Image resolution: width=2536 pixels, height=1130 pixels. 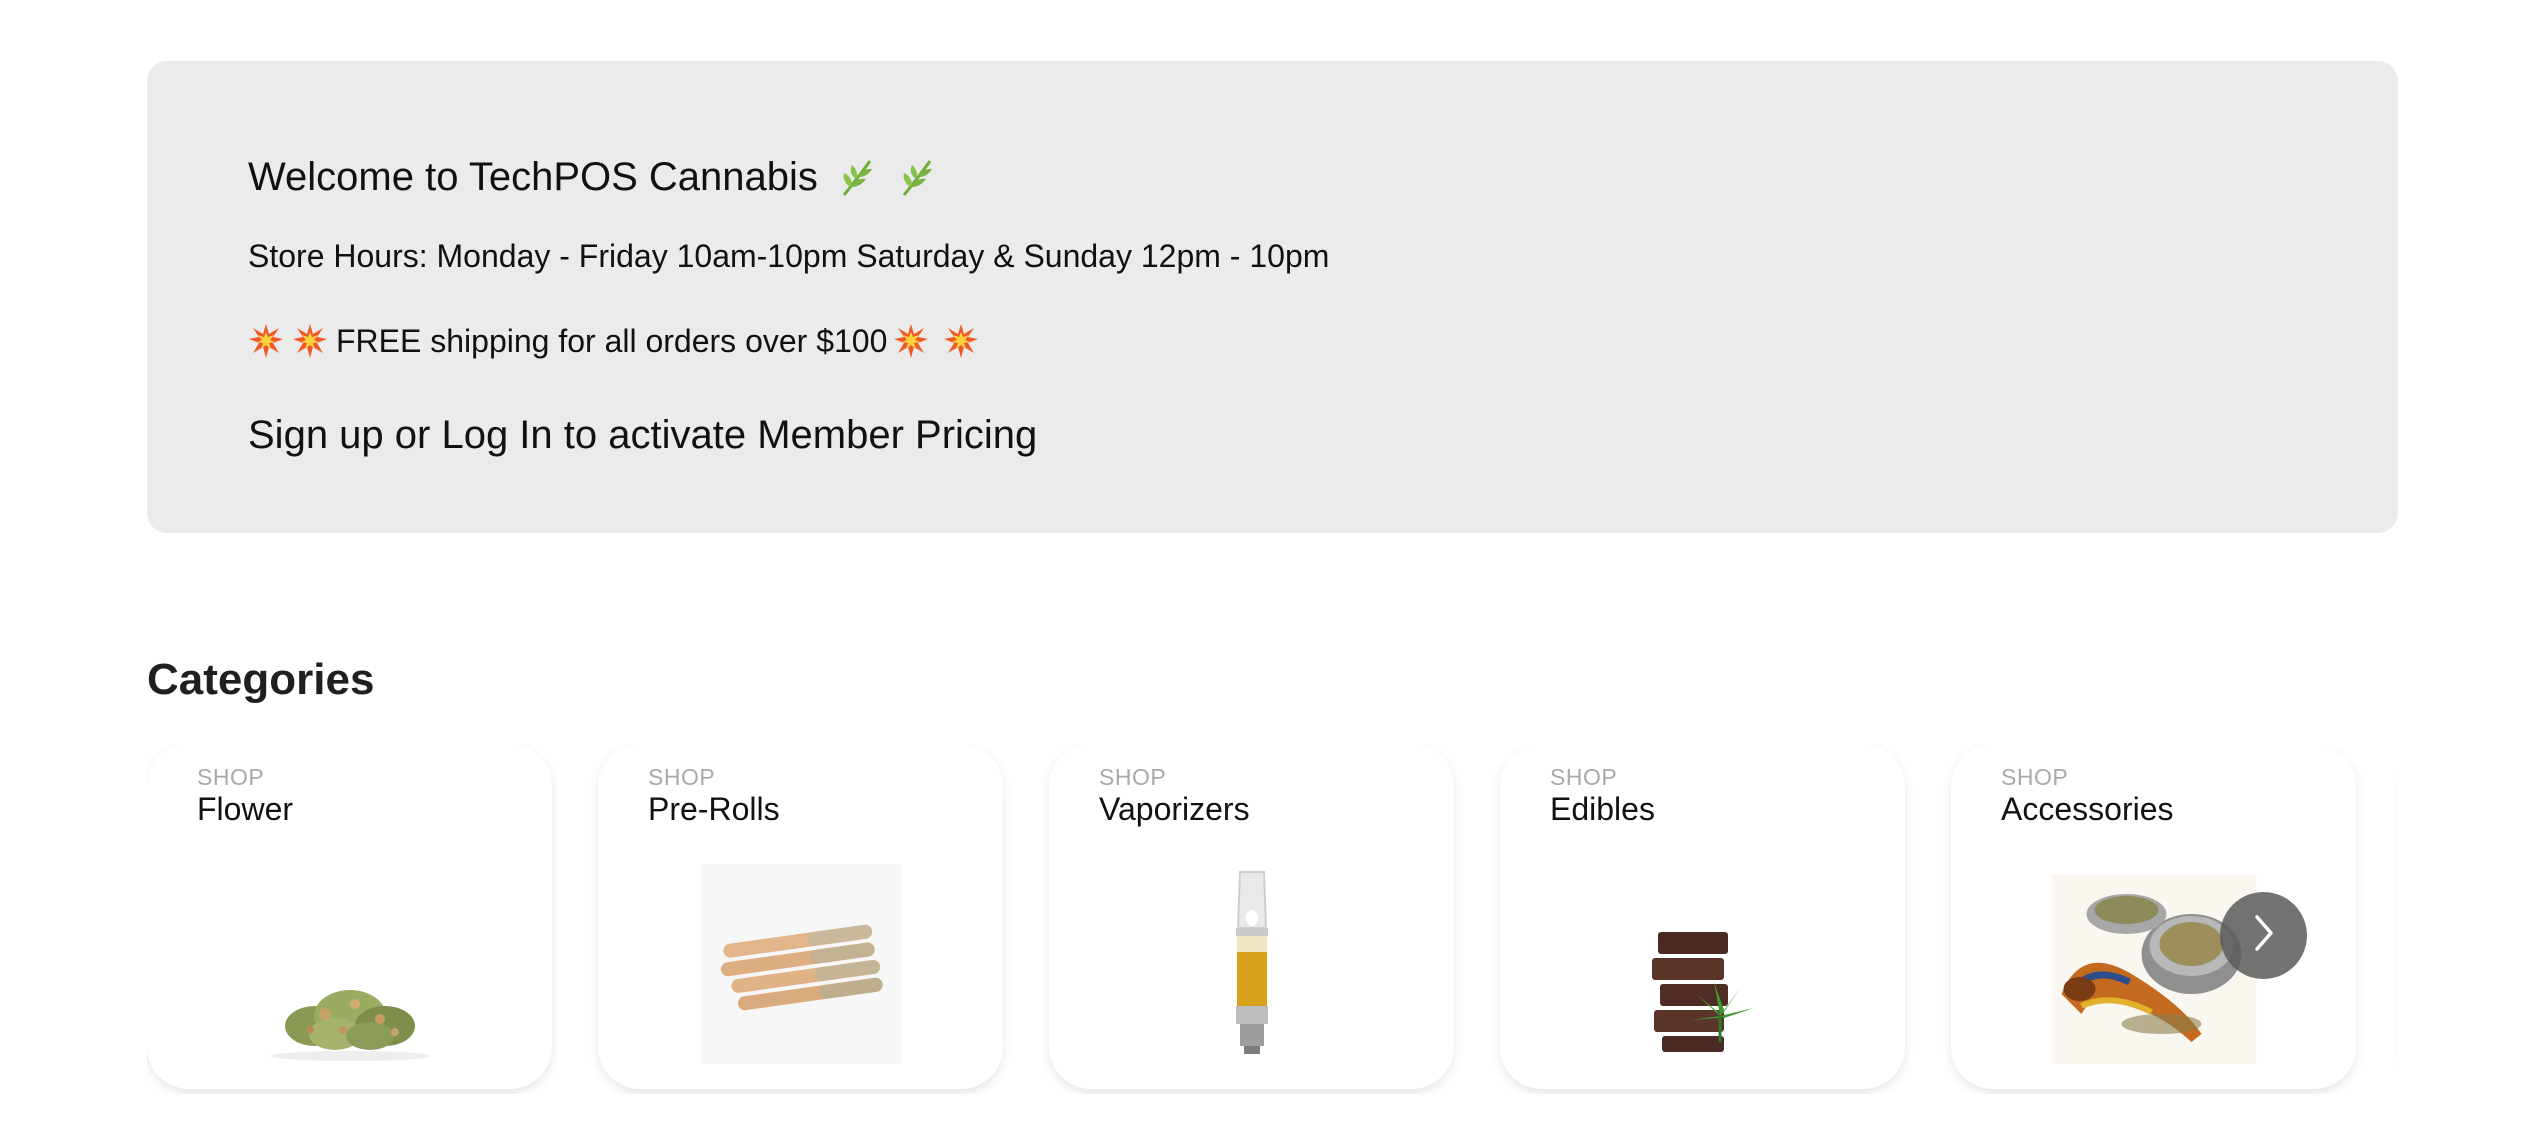 What do you see at coordinates (350, 1016) in the screenshot?
I see `flower-bud-image` at bounding box center [350, 1016].